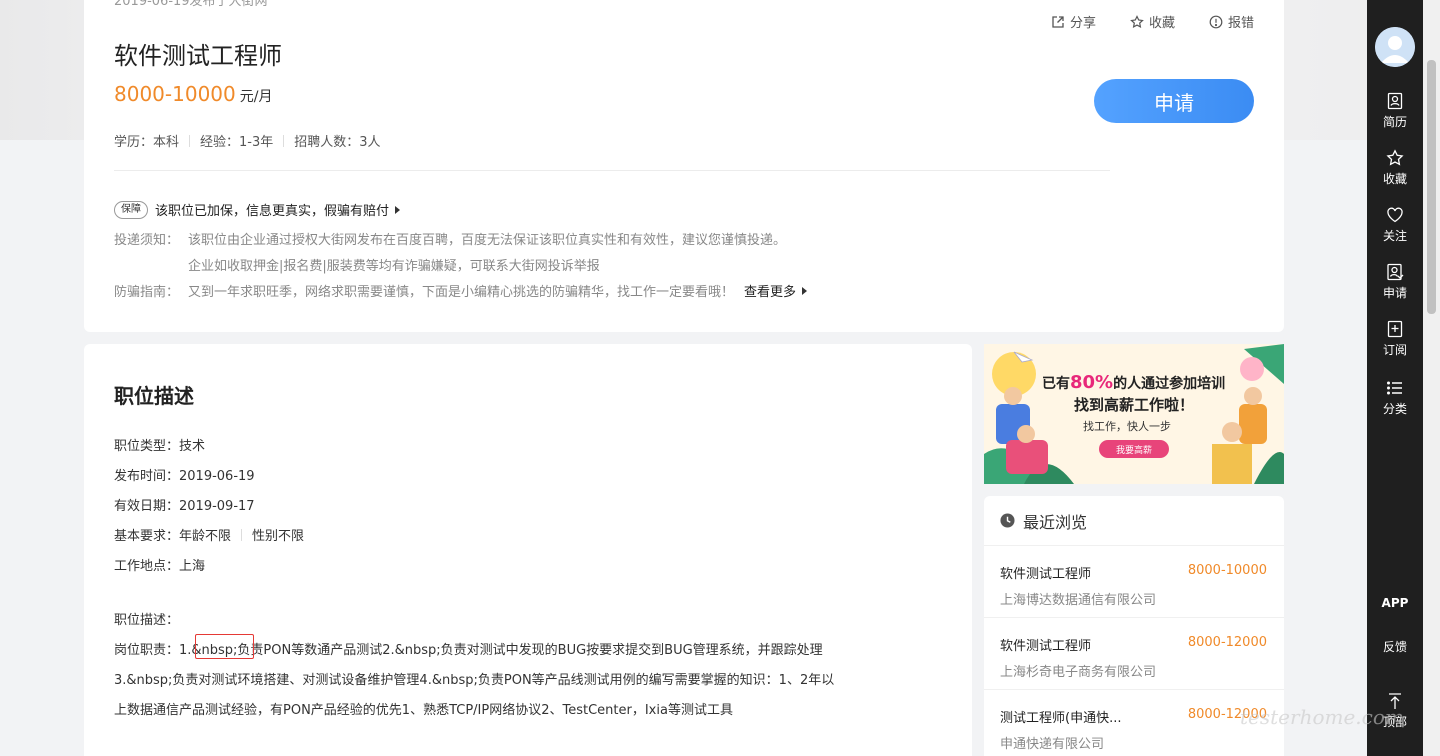 This screenshot has height=756, width=1440. I want to click on recent-job-item: 测试工程师(申通快... 8000-12000 申通快递有限公司, so click(1134, 723).